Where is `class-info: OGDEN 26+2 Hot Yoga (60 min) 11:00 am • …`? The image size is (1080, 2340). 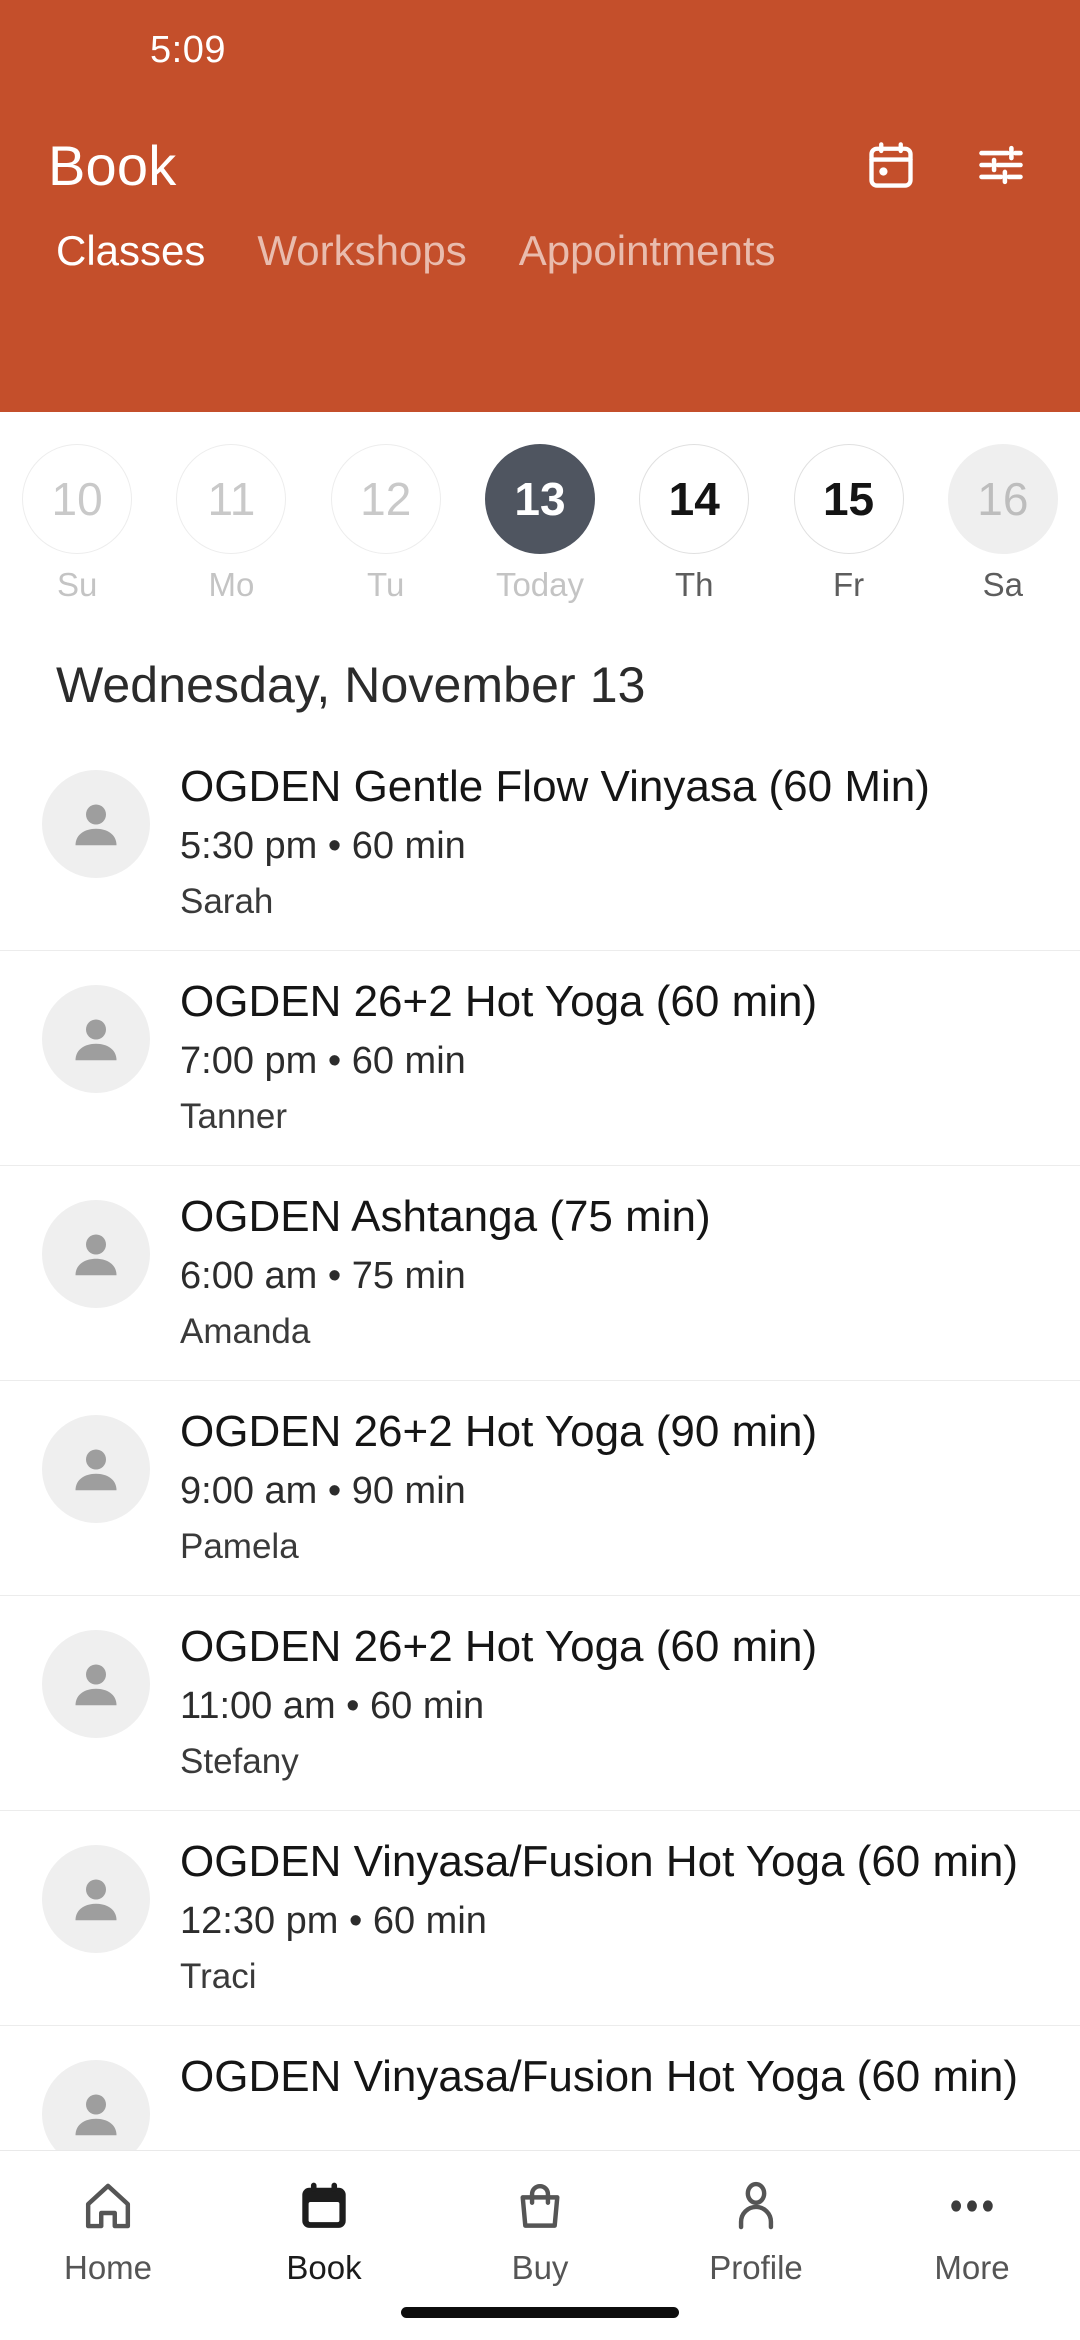
class-info: OGDEN 26+2 Hot Yoga (60 min) 11:00 am • … is located at coordinates (483, 1702).